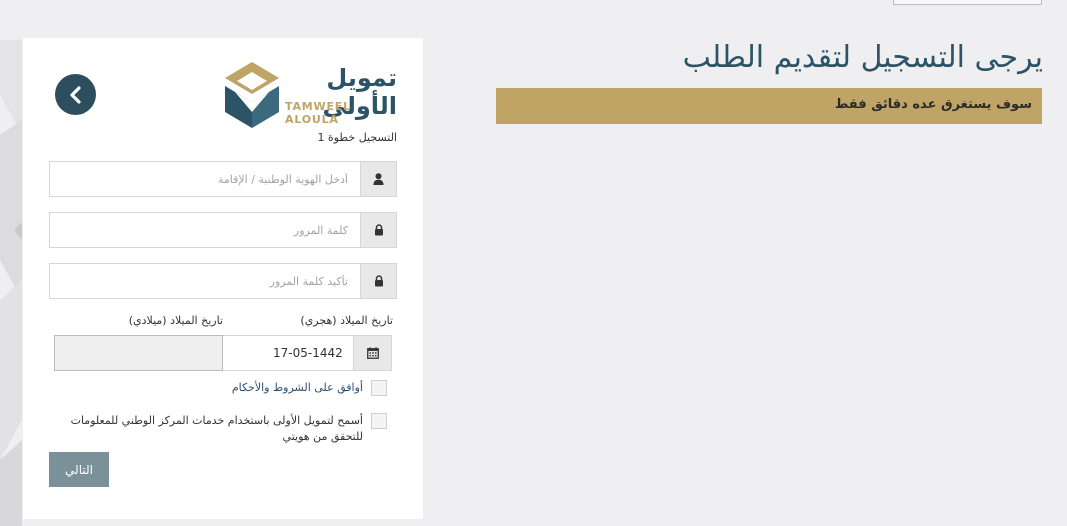 The image size is (1067, 526). What do you see at coordinates (288, 353) in the screenshot?
I see `dob-hijri-input: 17-05-1442` at bounding box center [288, 353].